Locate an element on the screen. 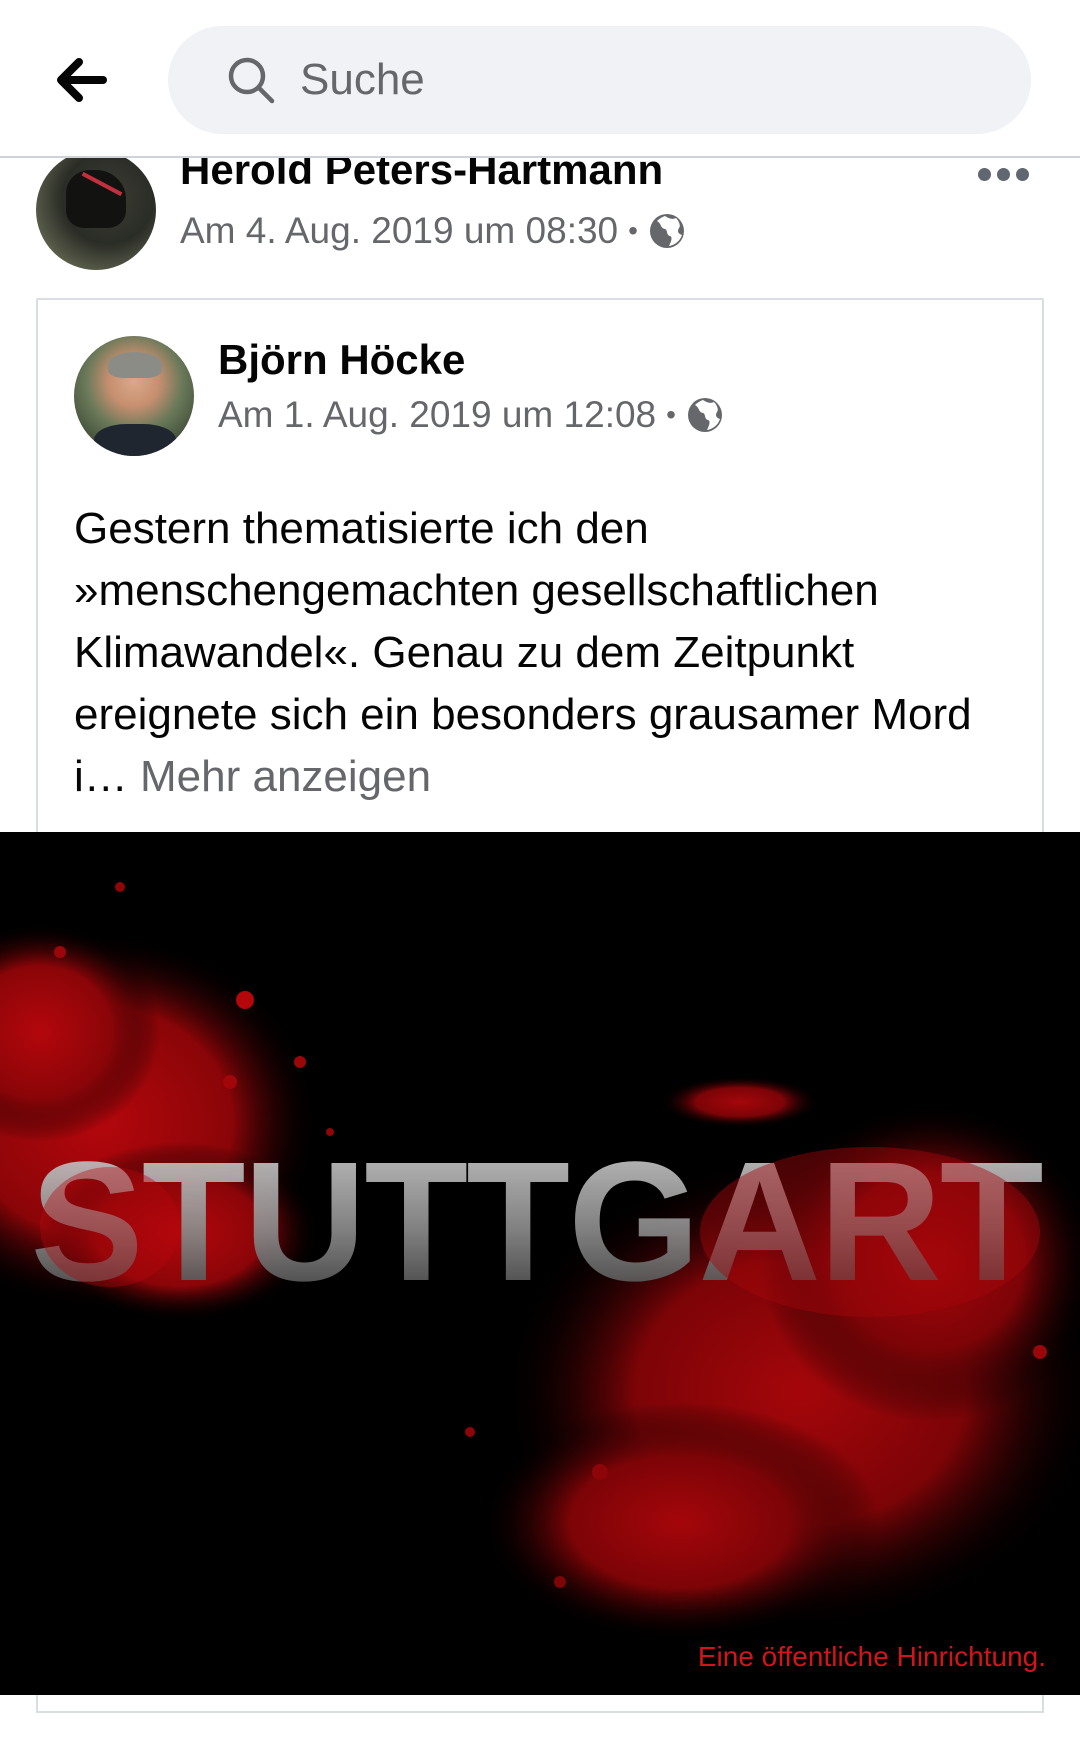 This screenshot has width=1080, height=1740. search-placeholder: Suche is located at coordinates (362, 79).